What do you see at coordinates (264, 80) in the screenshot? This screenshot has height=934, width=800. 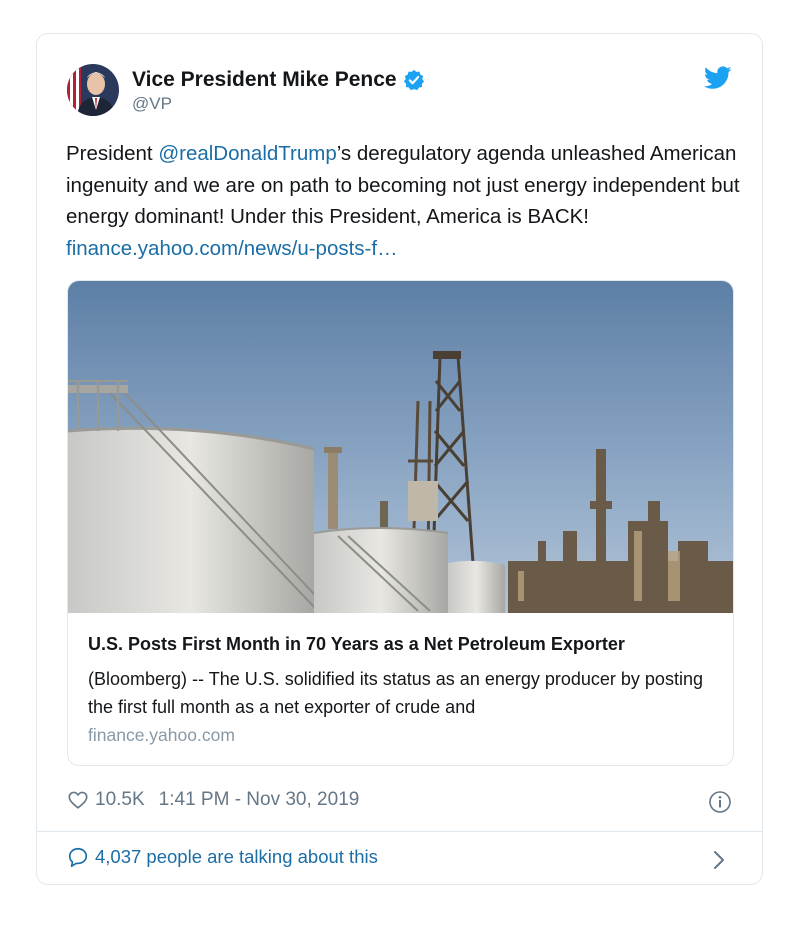 I see `author-name: Vice President Mike Pence` at bounding box center [264, 80].